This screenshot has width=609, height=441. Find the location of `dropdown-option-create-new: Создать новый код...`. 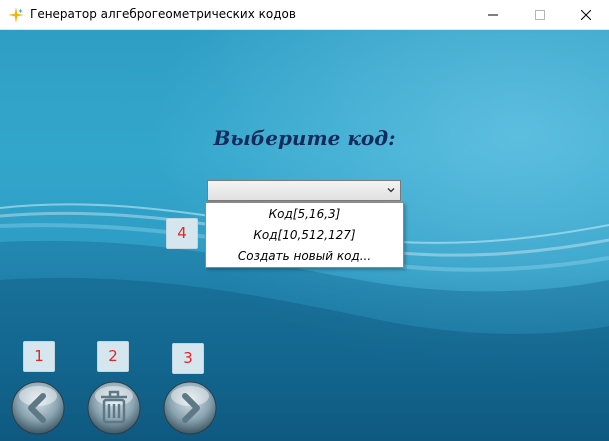

dropdown-option-create-new: Создать новый код... is located at coordinates (304, 256).